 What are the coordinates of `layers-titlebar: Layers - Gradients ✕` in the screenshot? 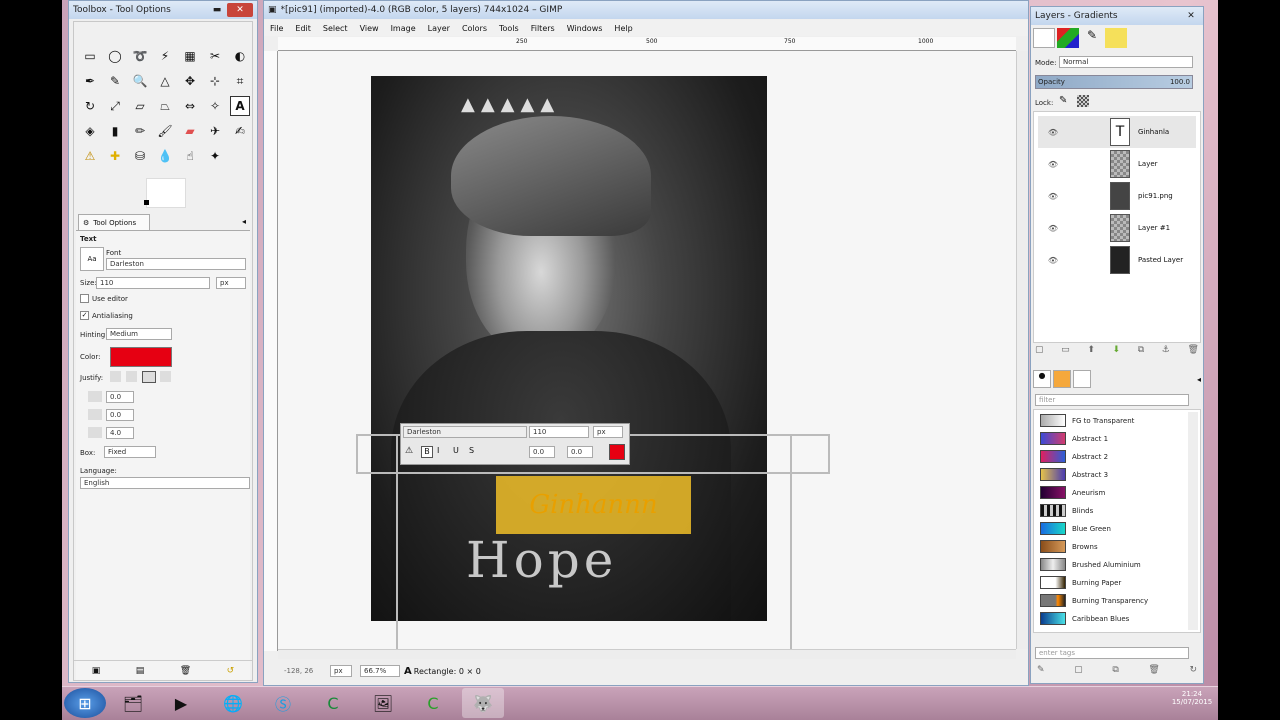 It's located at (1117, 16).